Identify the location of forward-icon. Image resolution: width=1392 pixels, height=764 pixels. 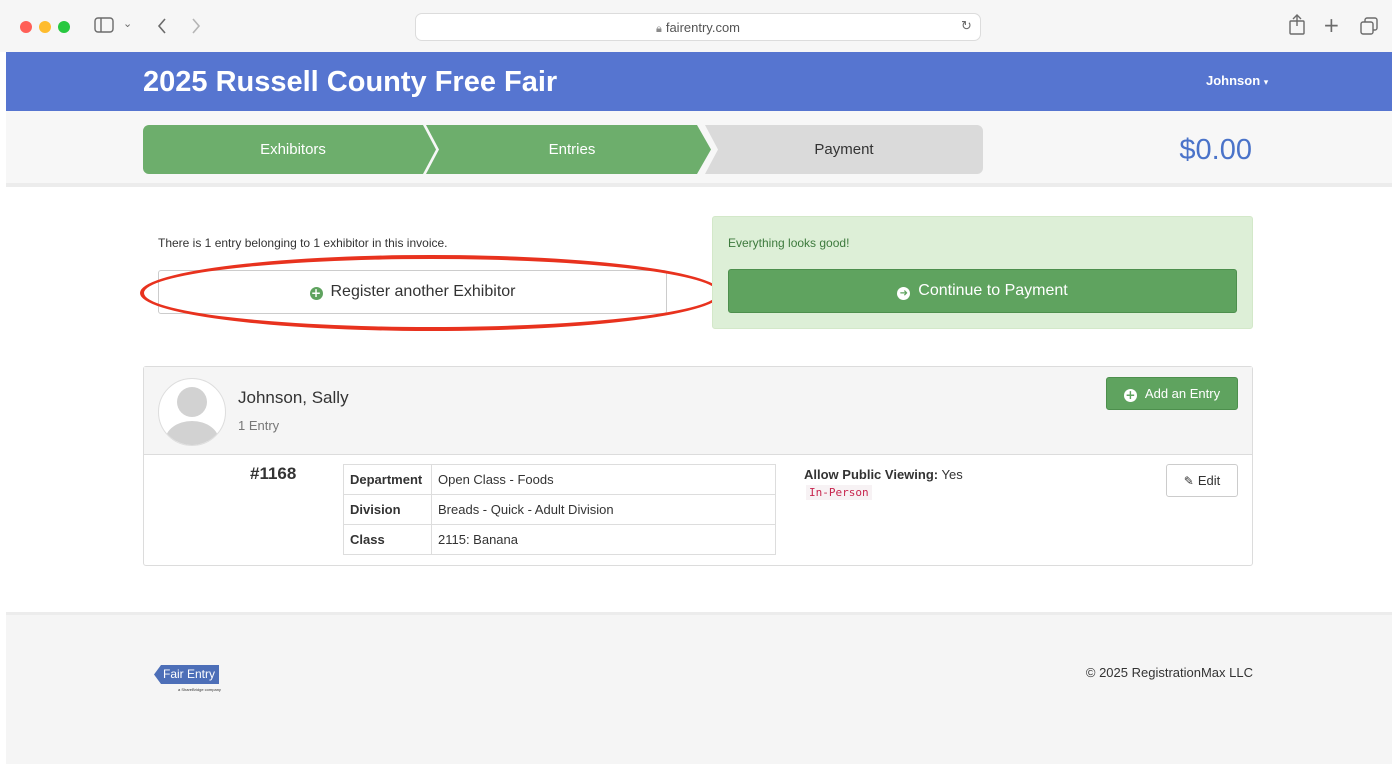
(196, 26).